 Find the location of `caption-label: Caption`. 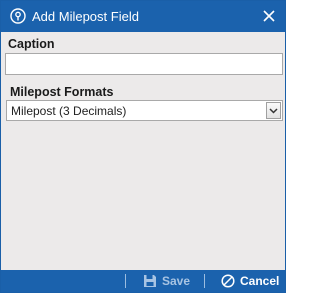

caption-label: Caption is located at coordinates (31, 44).